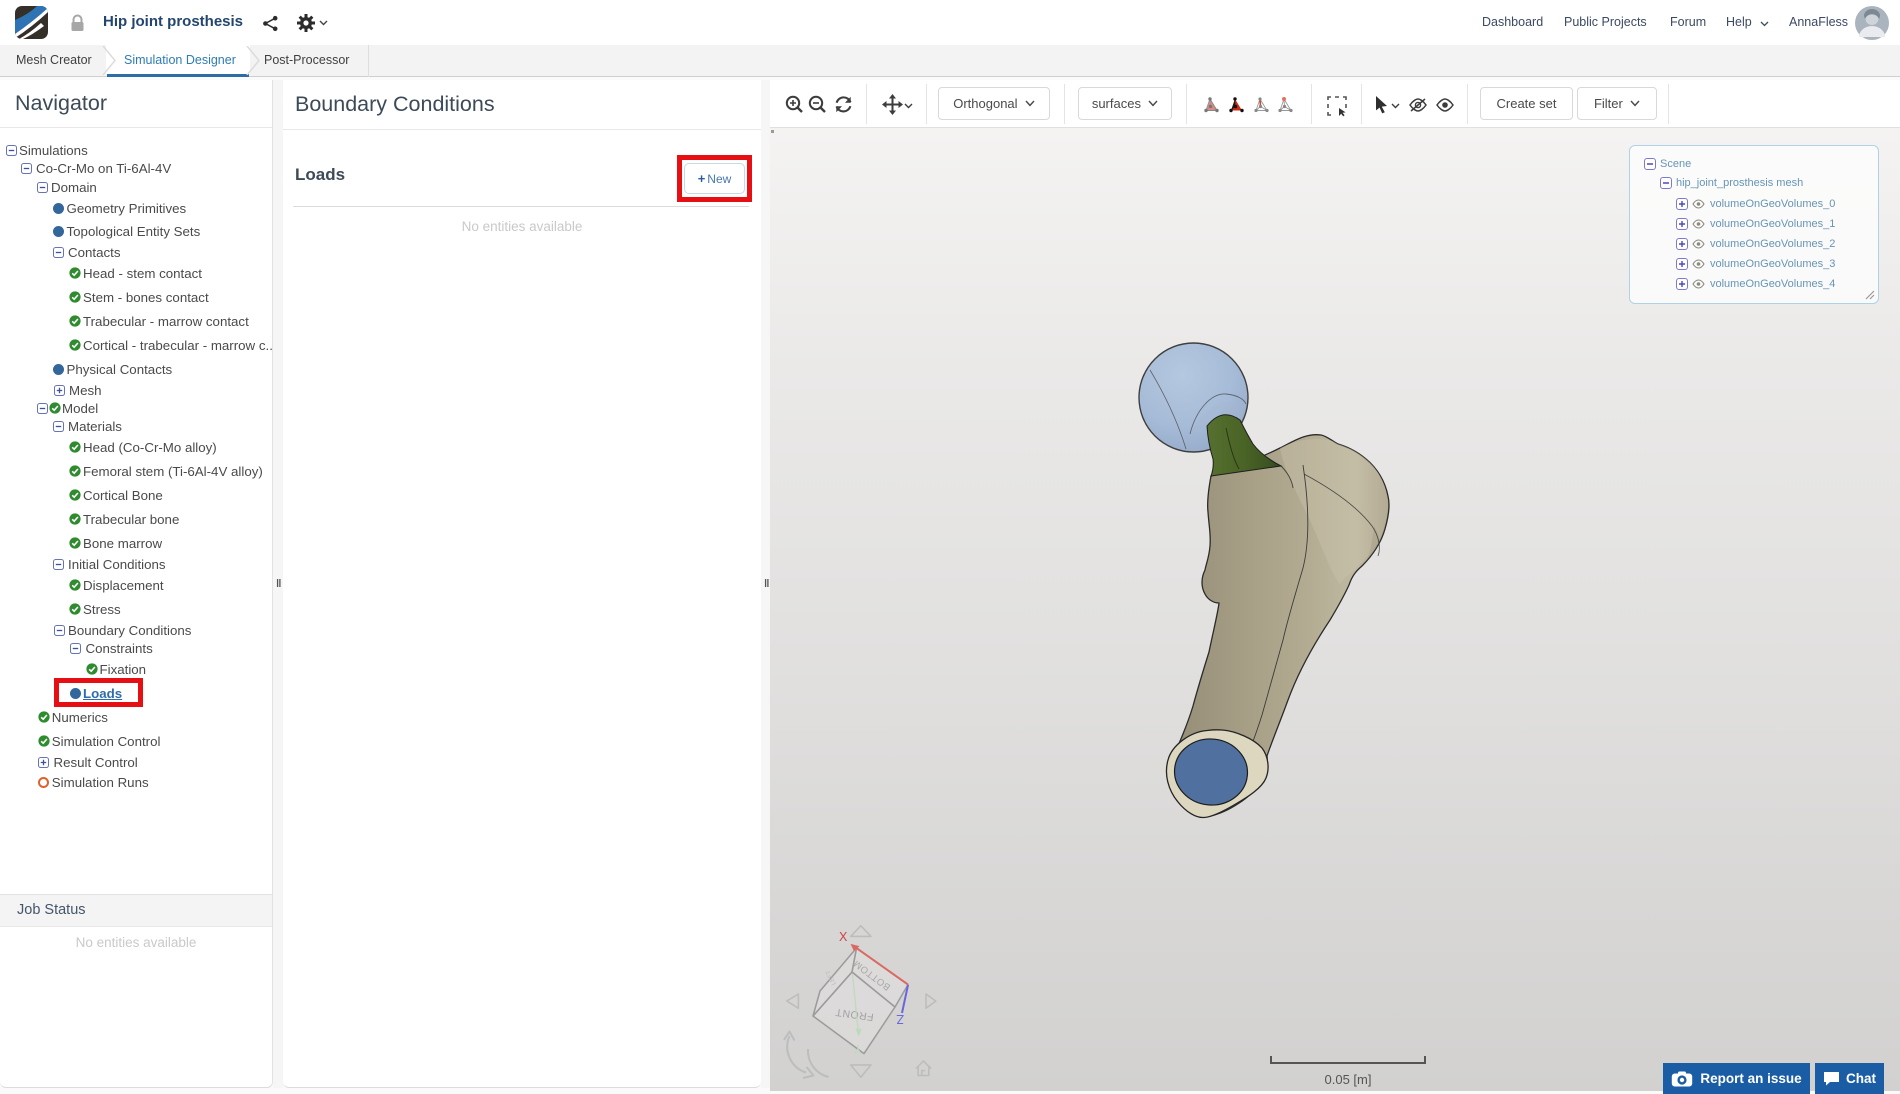 The width and height of the screenshot is (1900, 1094). I want to click on svg-text: Y, so click(857, 1049).